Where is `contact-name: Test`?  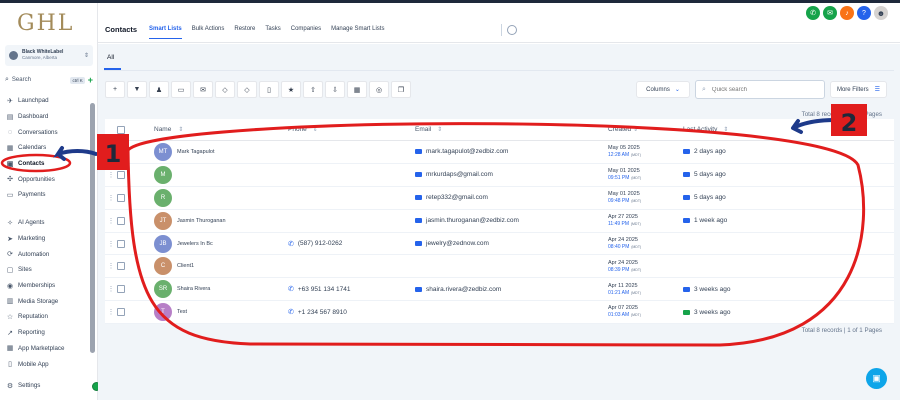 contact-name: Test is located at coordinates (182, 312).